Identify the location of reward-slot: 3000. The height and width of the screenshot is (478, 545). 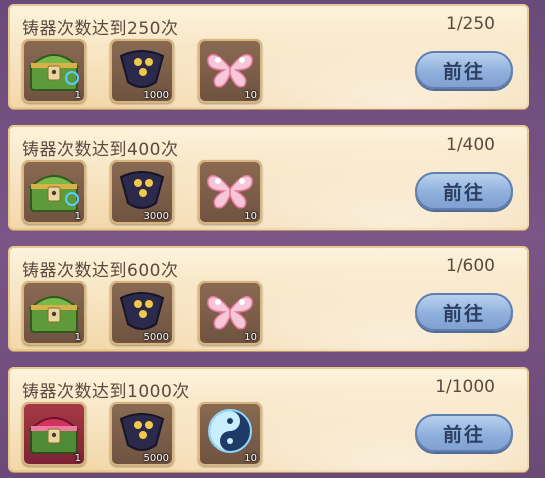
(142, 192).